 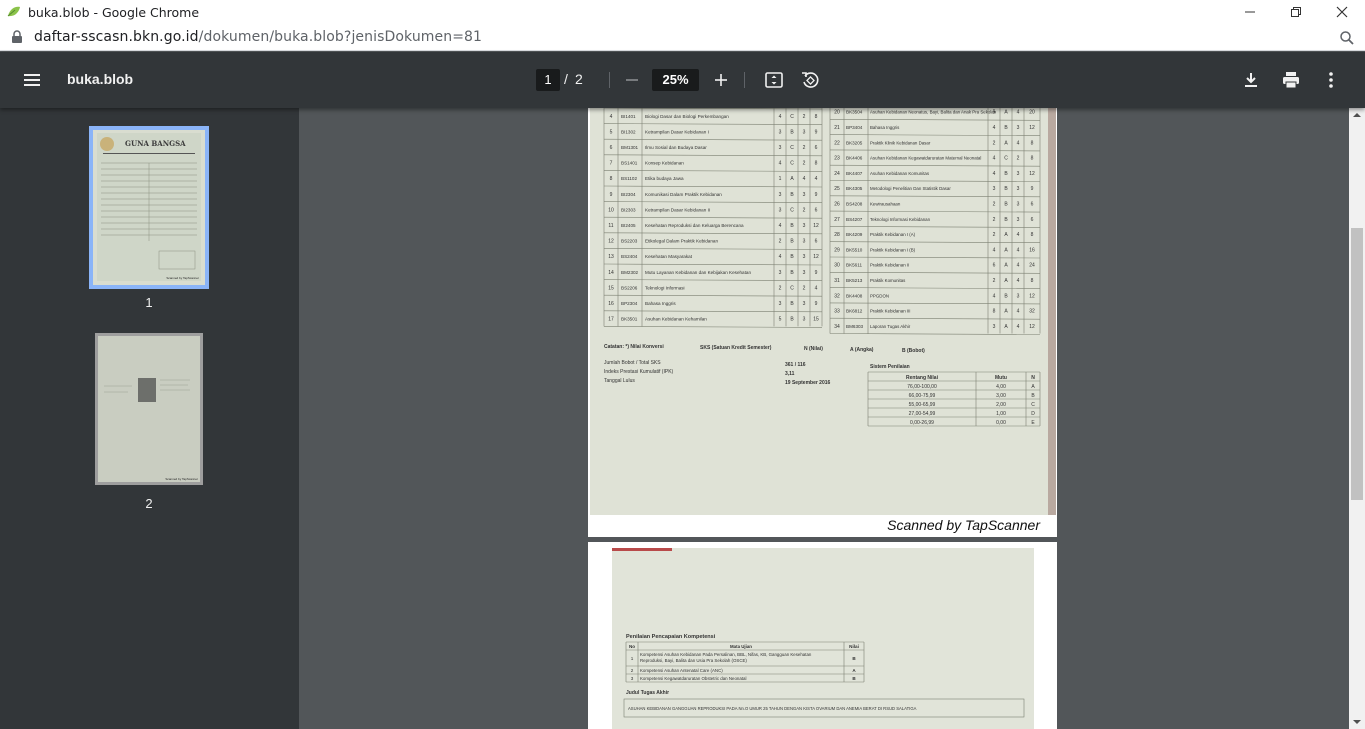 What do you see at coordinates (774, 80) in the screenshot?
I see `fit-page-button` at bounding box center [774, 80].